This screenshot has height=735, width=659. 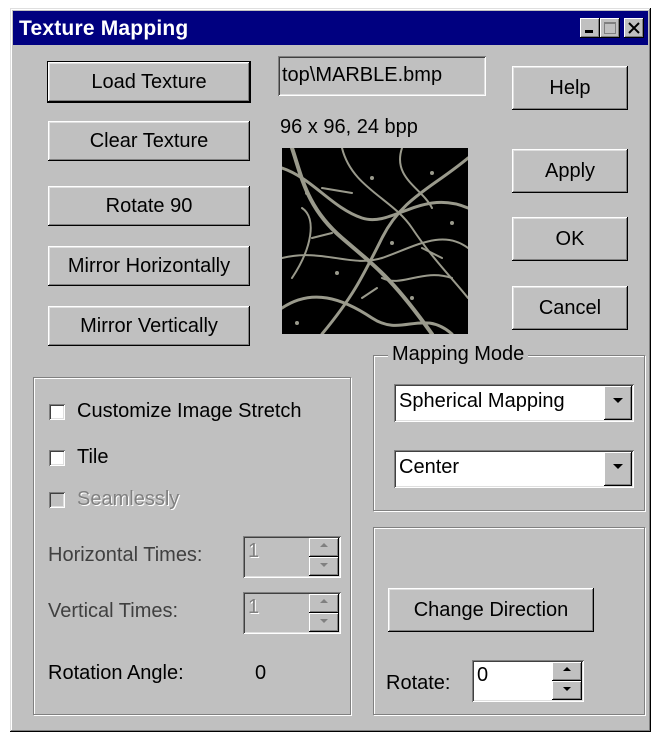 What do you see at coordinates (57, 457) in the screenshot?
I see `tile-box` at bounding box center [57, 457].